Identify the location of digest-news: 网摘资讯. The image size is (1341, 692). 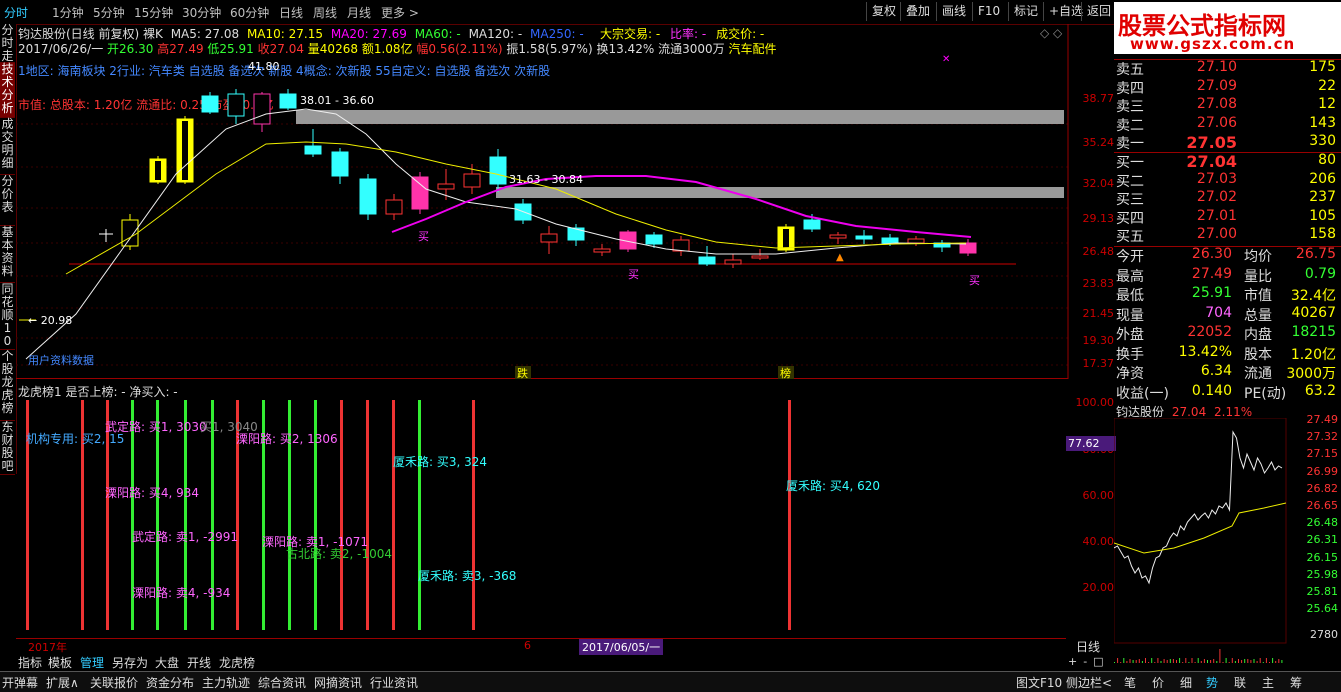
(338, 682).